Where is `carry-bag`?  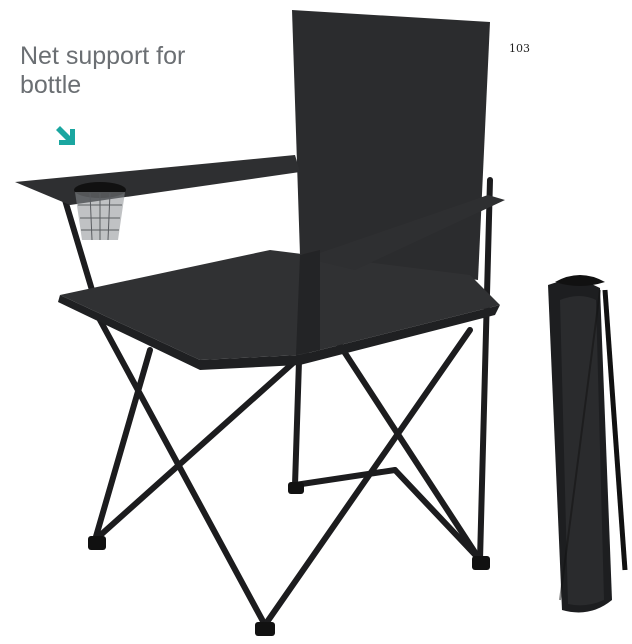 carry-bag is located at coordinates (588, 444).